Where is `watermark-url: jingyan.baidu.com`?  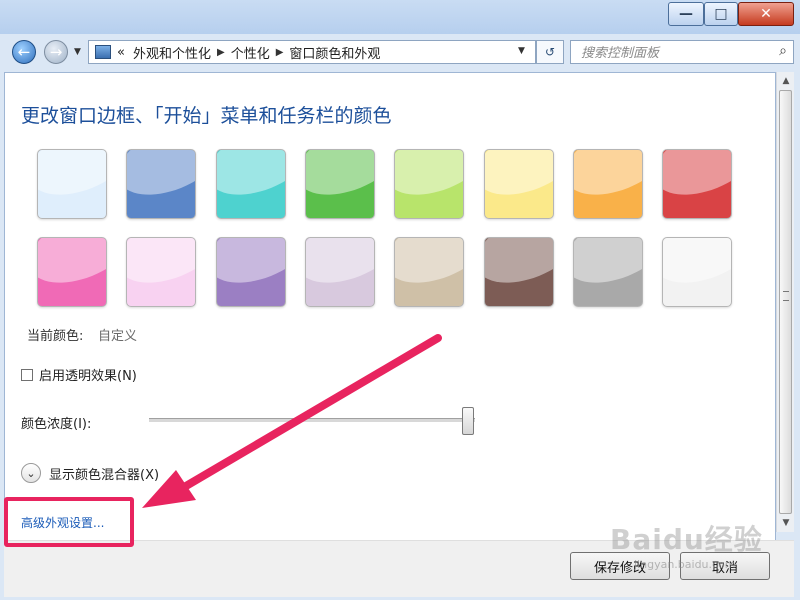 watermark-url: jingyan.baidu.com is located at coordinates (685, 564).